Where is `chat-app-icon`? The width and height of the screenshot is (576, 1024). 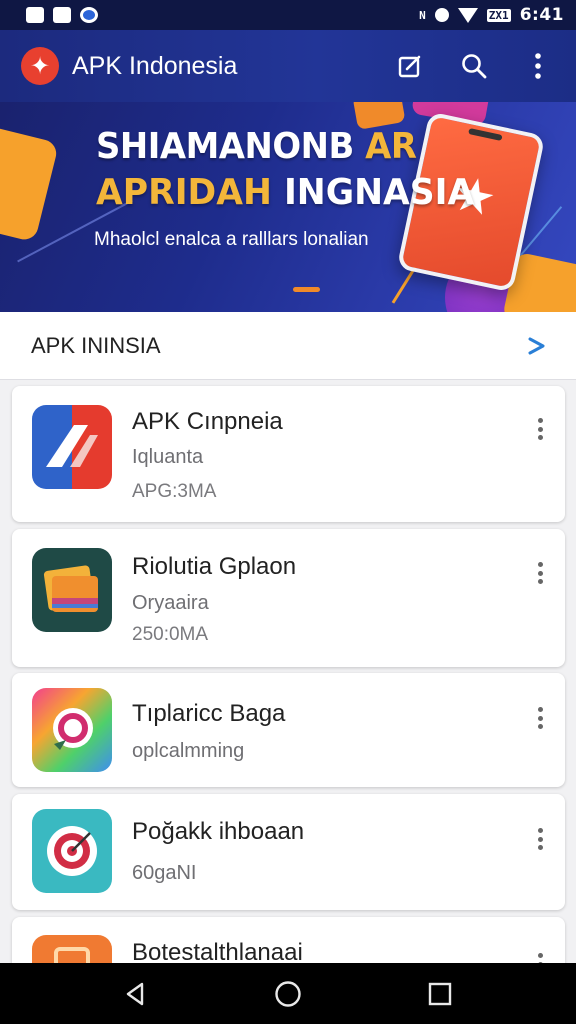
chat-app-icon is located at coordinates (73, 729).